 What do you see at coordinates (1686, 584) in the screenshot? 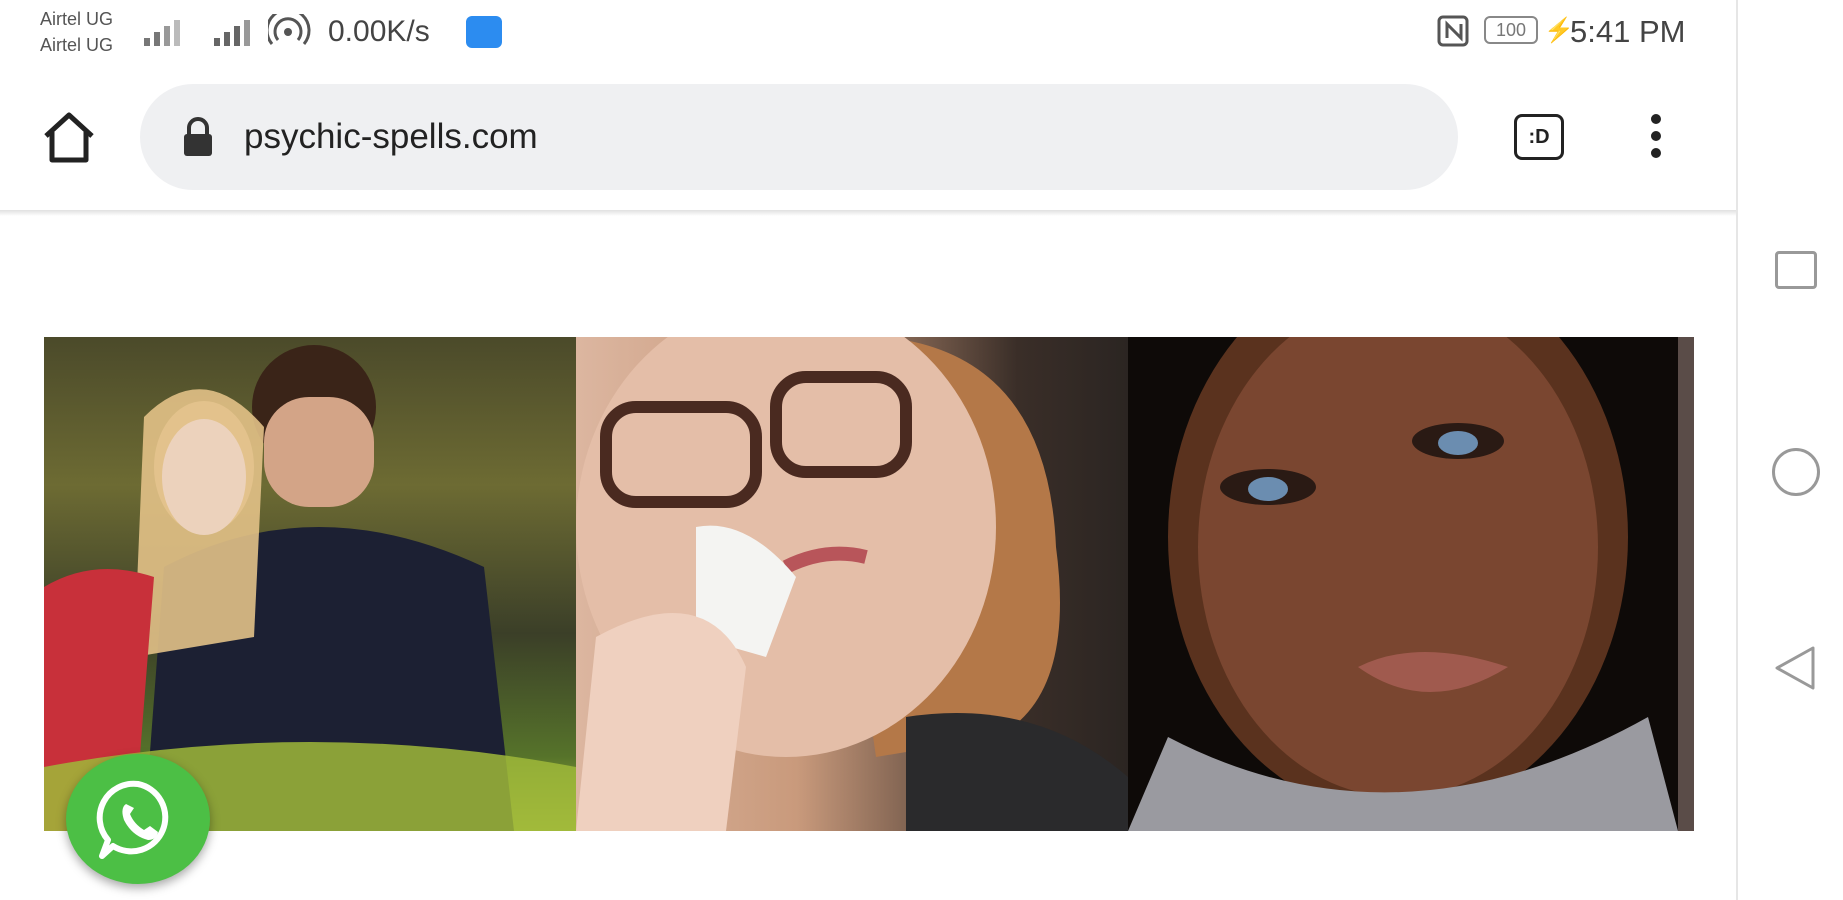
I see `photo-edge` at bounding box center [1686, 584].